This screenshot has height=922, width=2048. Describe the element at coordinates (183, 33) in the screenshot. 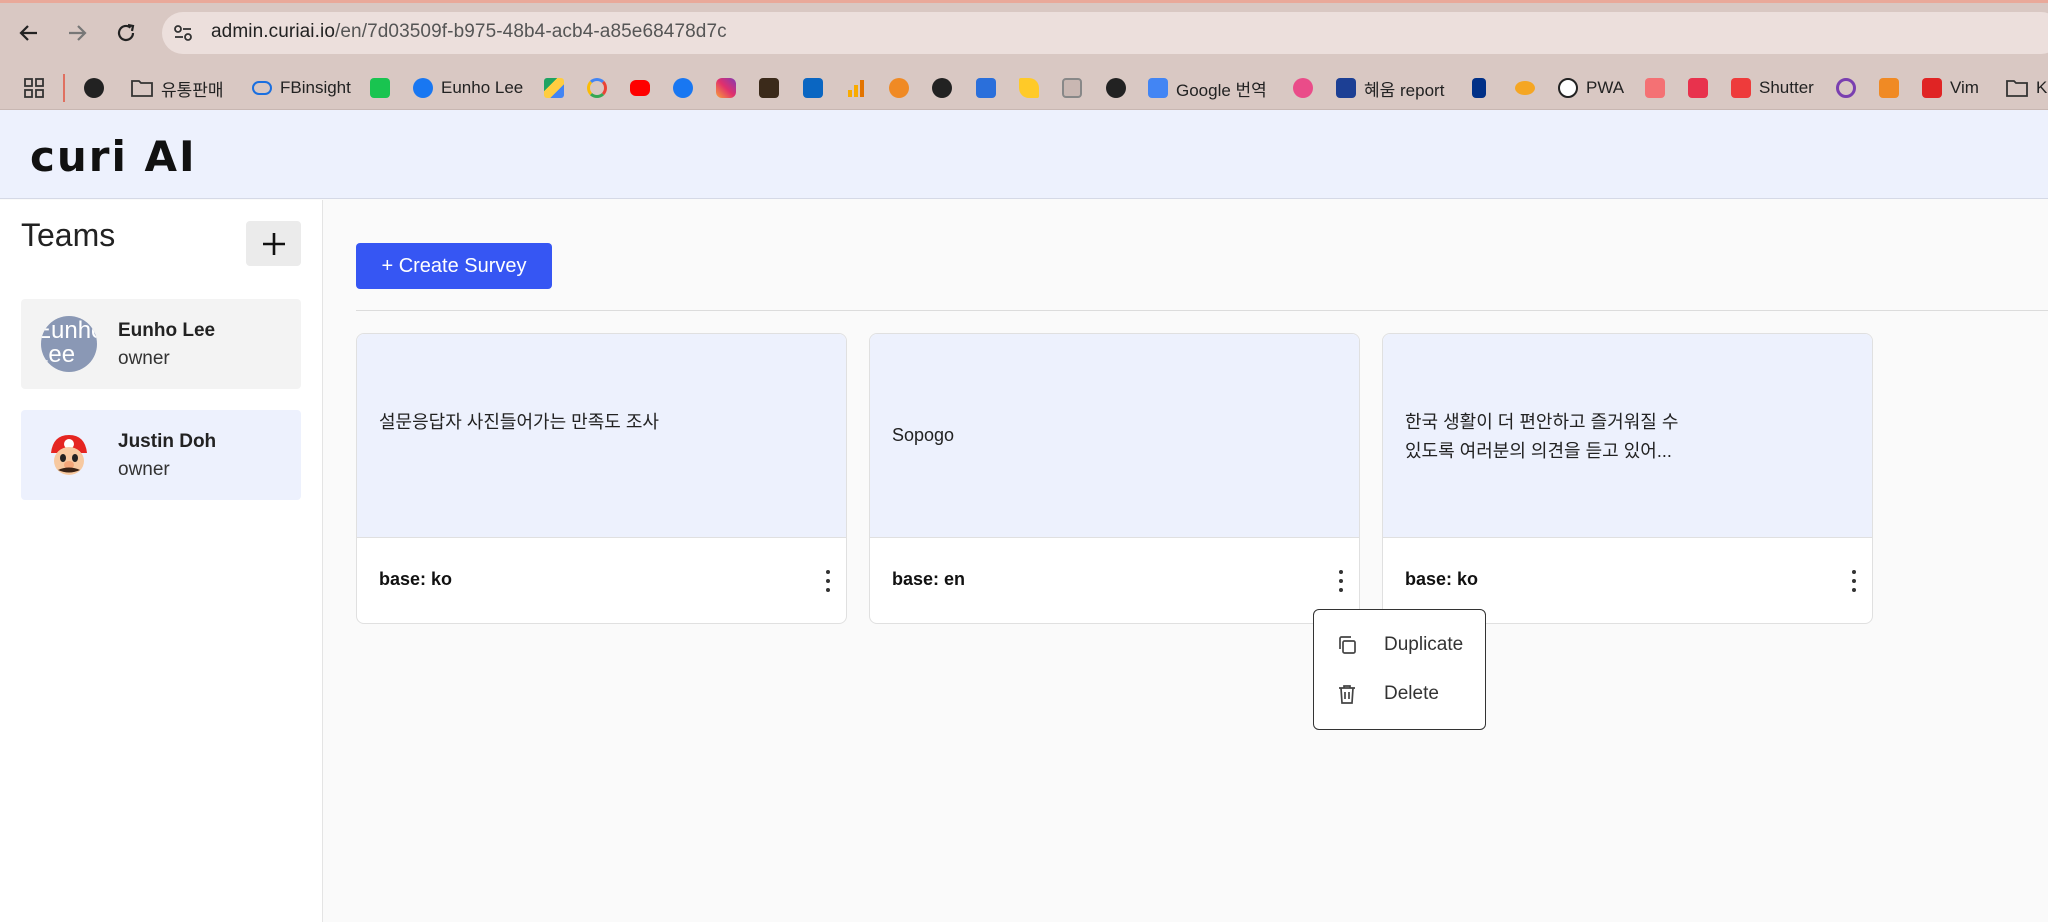

I see `site-settings-icon` at that location.